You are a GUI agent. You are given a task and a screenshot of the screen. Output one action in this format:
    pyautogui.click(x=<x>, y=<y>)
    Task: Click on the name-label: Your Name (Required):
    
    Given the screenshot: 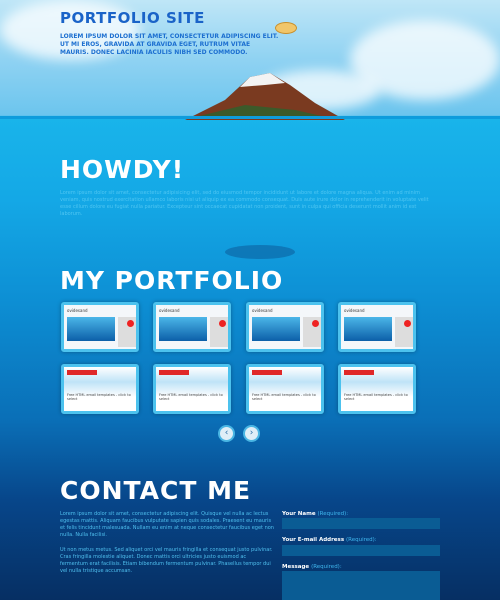 What is the action you would take?
    pyautogui.click(x=315, y=514)
    